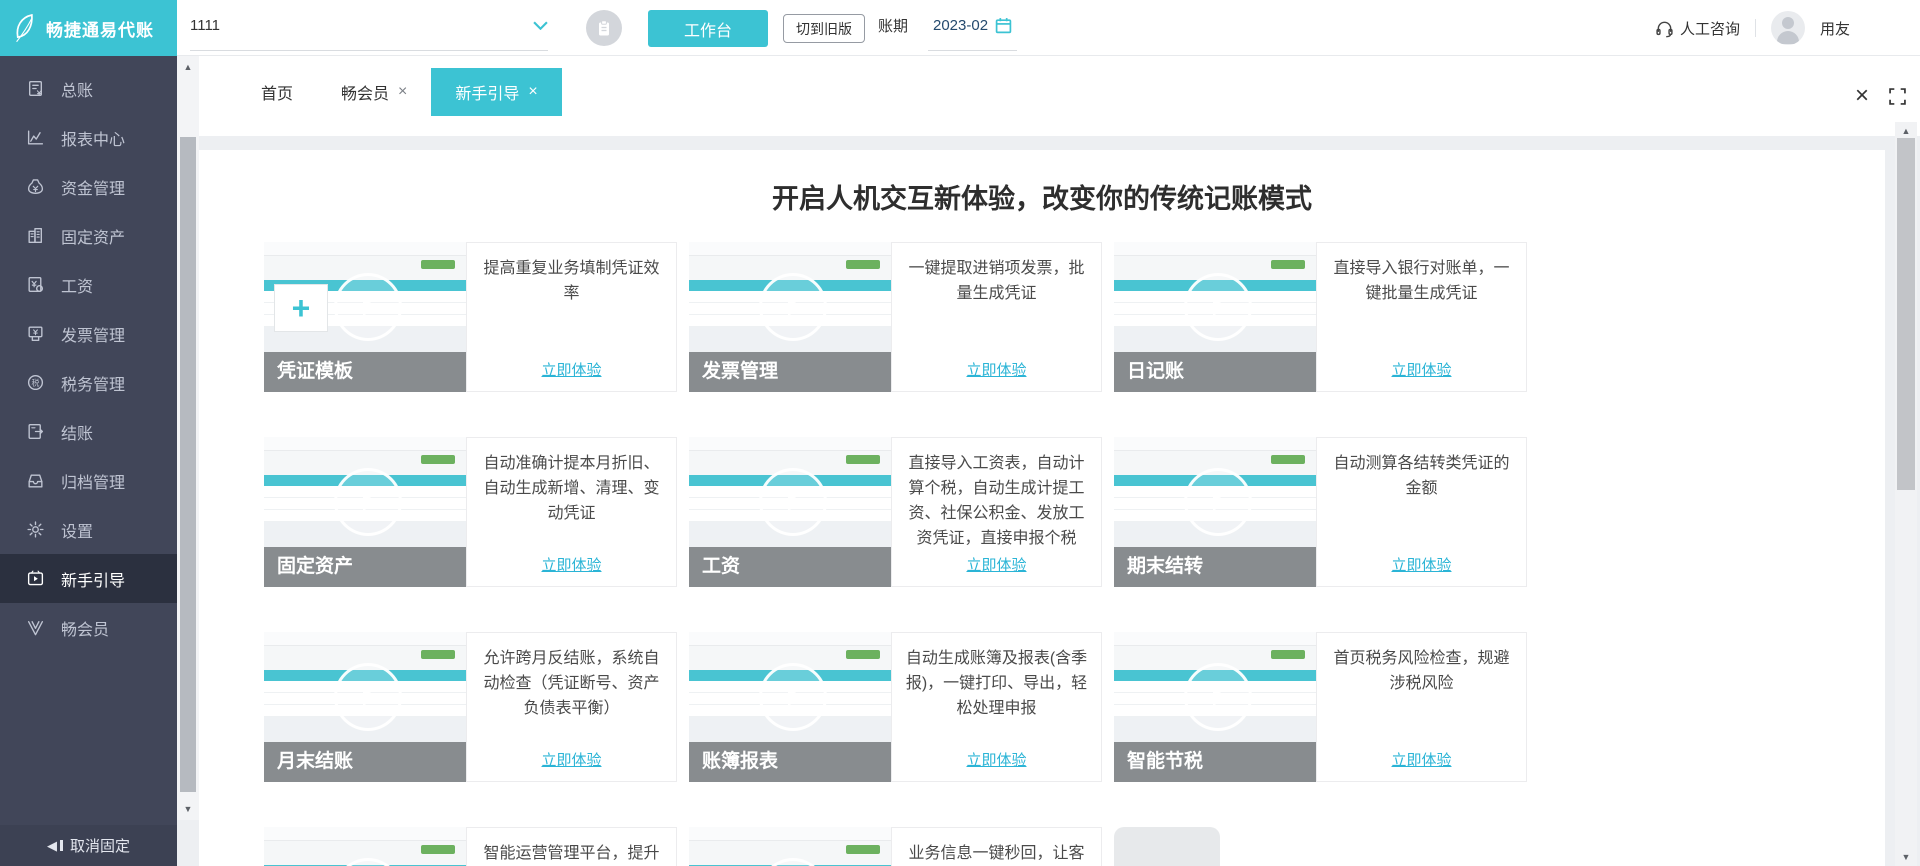 This screenshot has height=866, width=1920. I want to click on video-label: 账簿报表, so click(790, 762).